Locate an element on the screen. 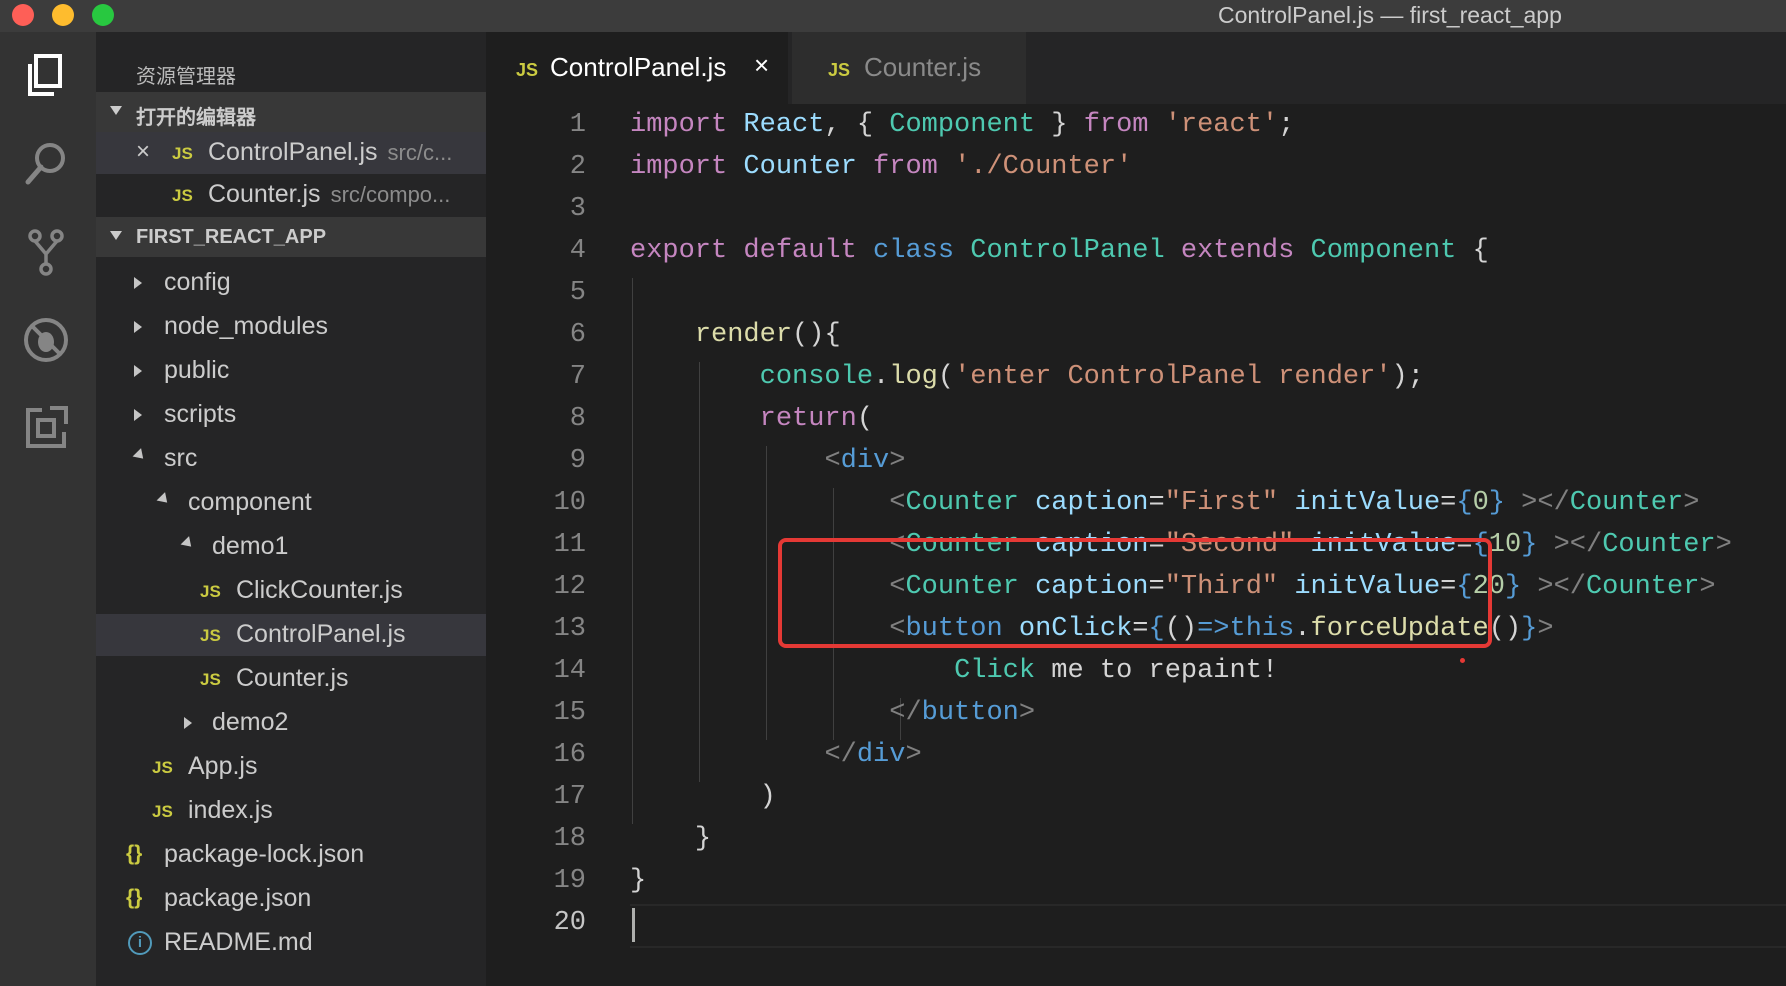 Image resolution: width=1786 pixels, height=986 pixels. line-number: 16 is located at coordinates (569, 755).